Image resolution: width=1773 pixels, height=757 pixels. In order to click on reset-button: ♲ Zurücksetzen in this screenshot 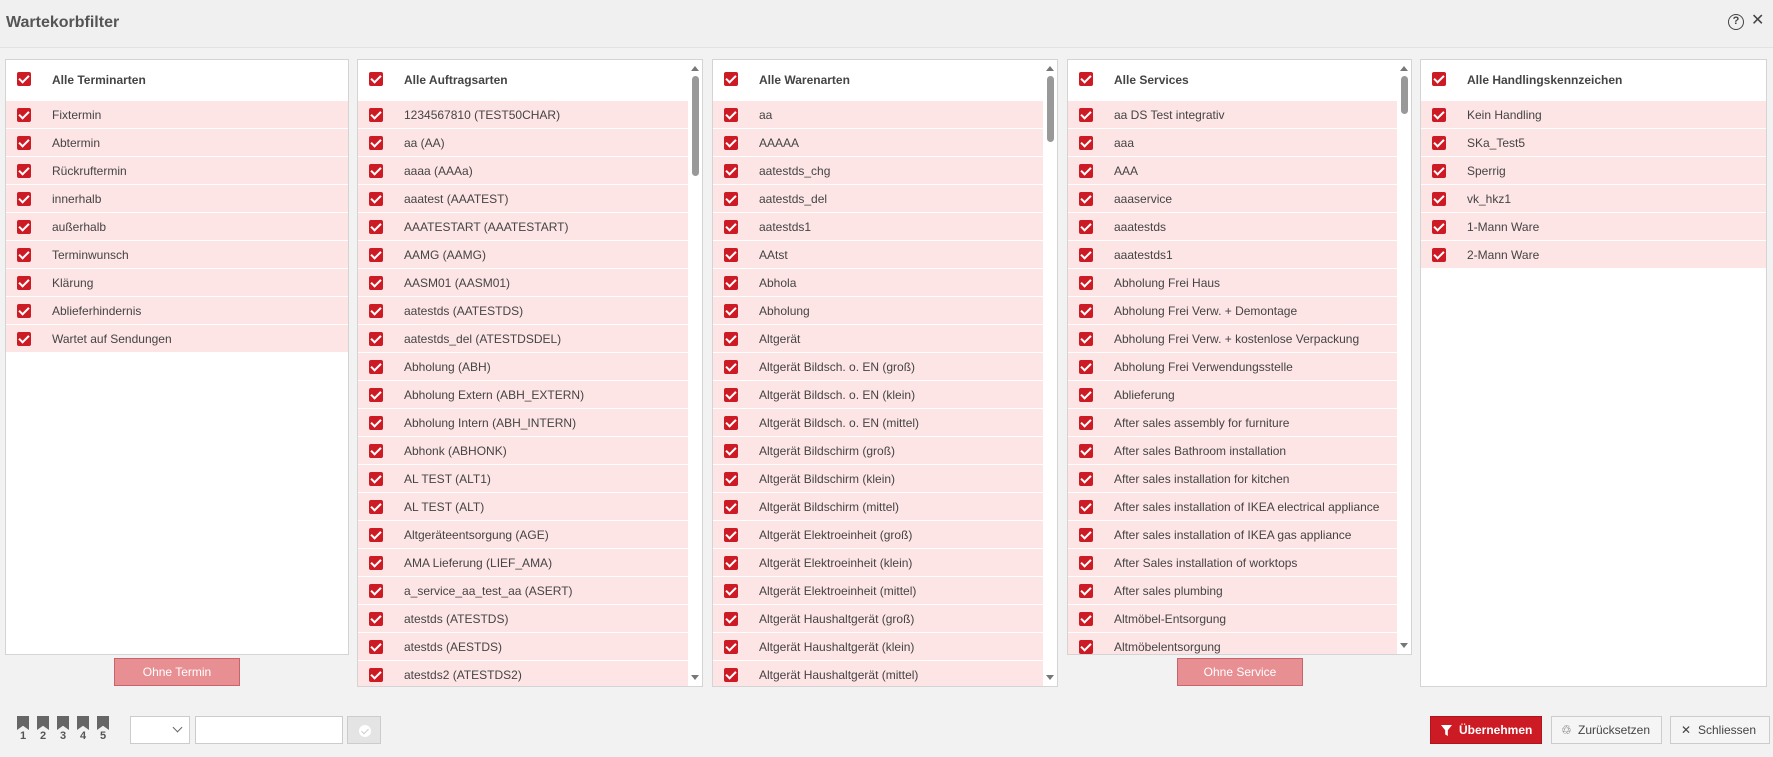, I will do `click(1606, 730)`.